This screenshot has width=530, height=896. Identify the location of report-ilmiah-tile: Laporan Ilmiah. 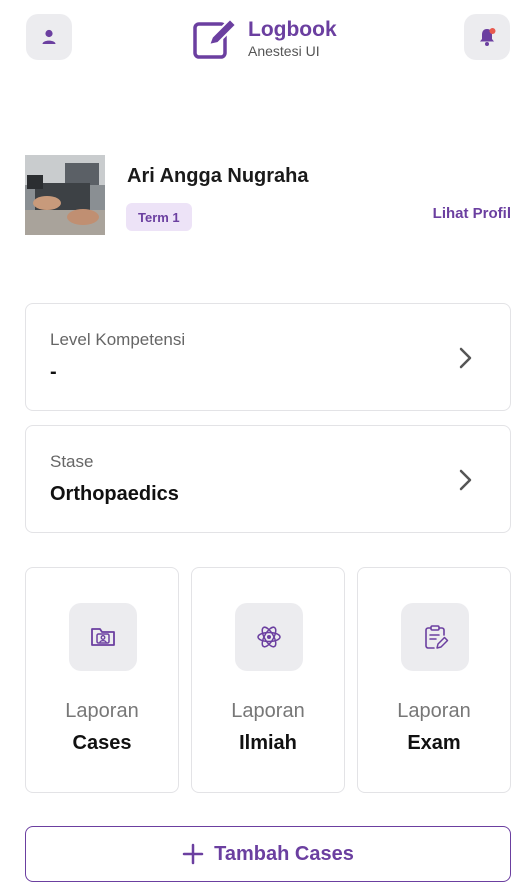
(268, 680).